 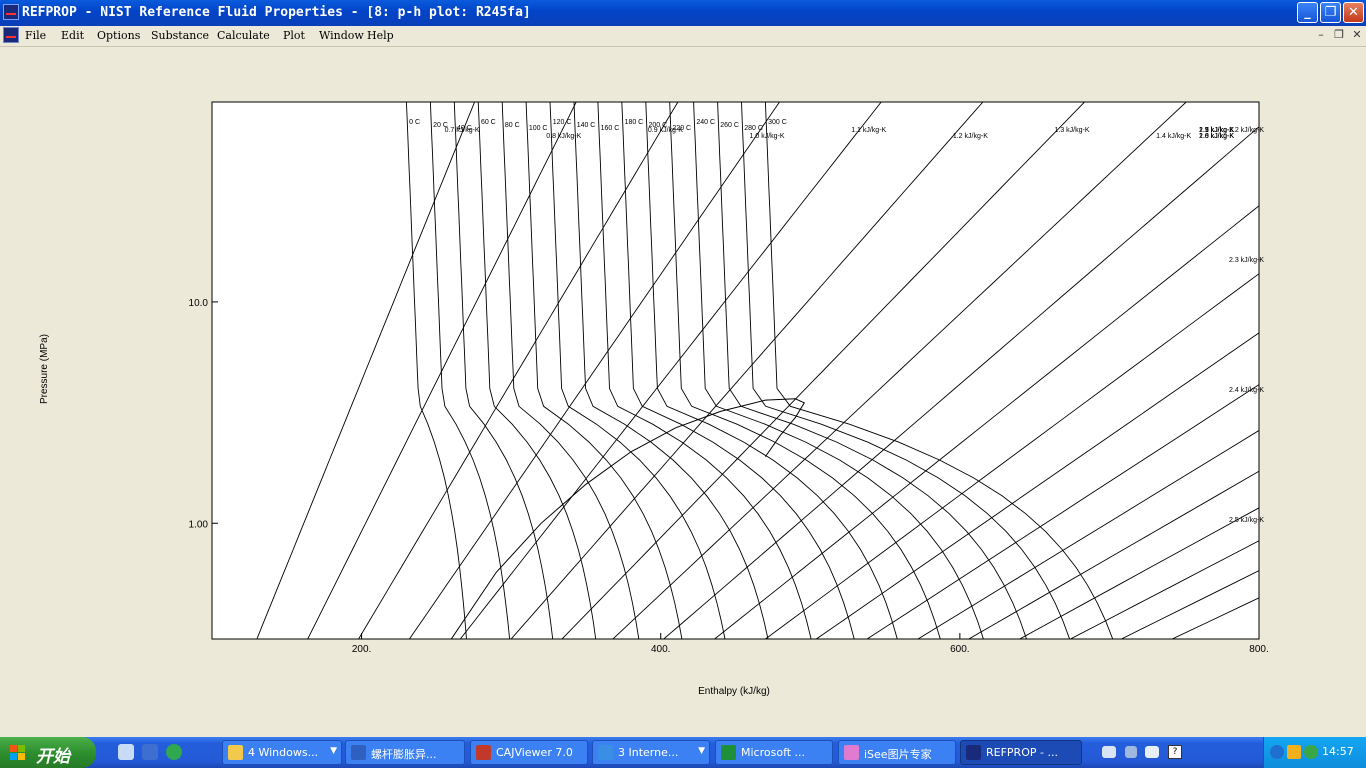 What do you see at coordinates (11, 35) in the screenshot?
I see `document-icon` at bounding box center [11, 35].